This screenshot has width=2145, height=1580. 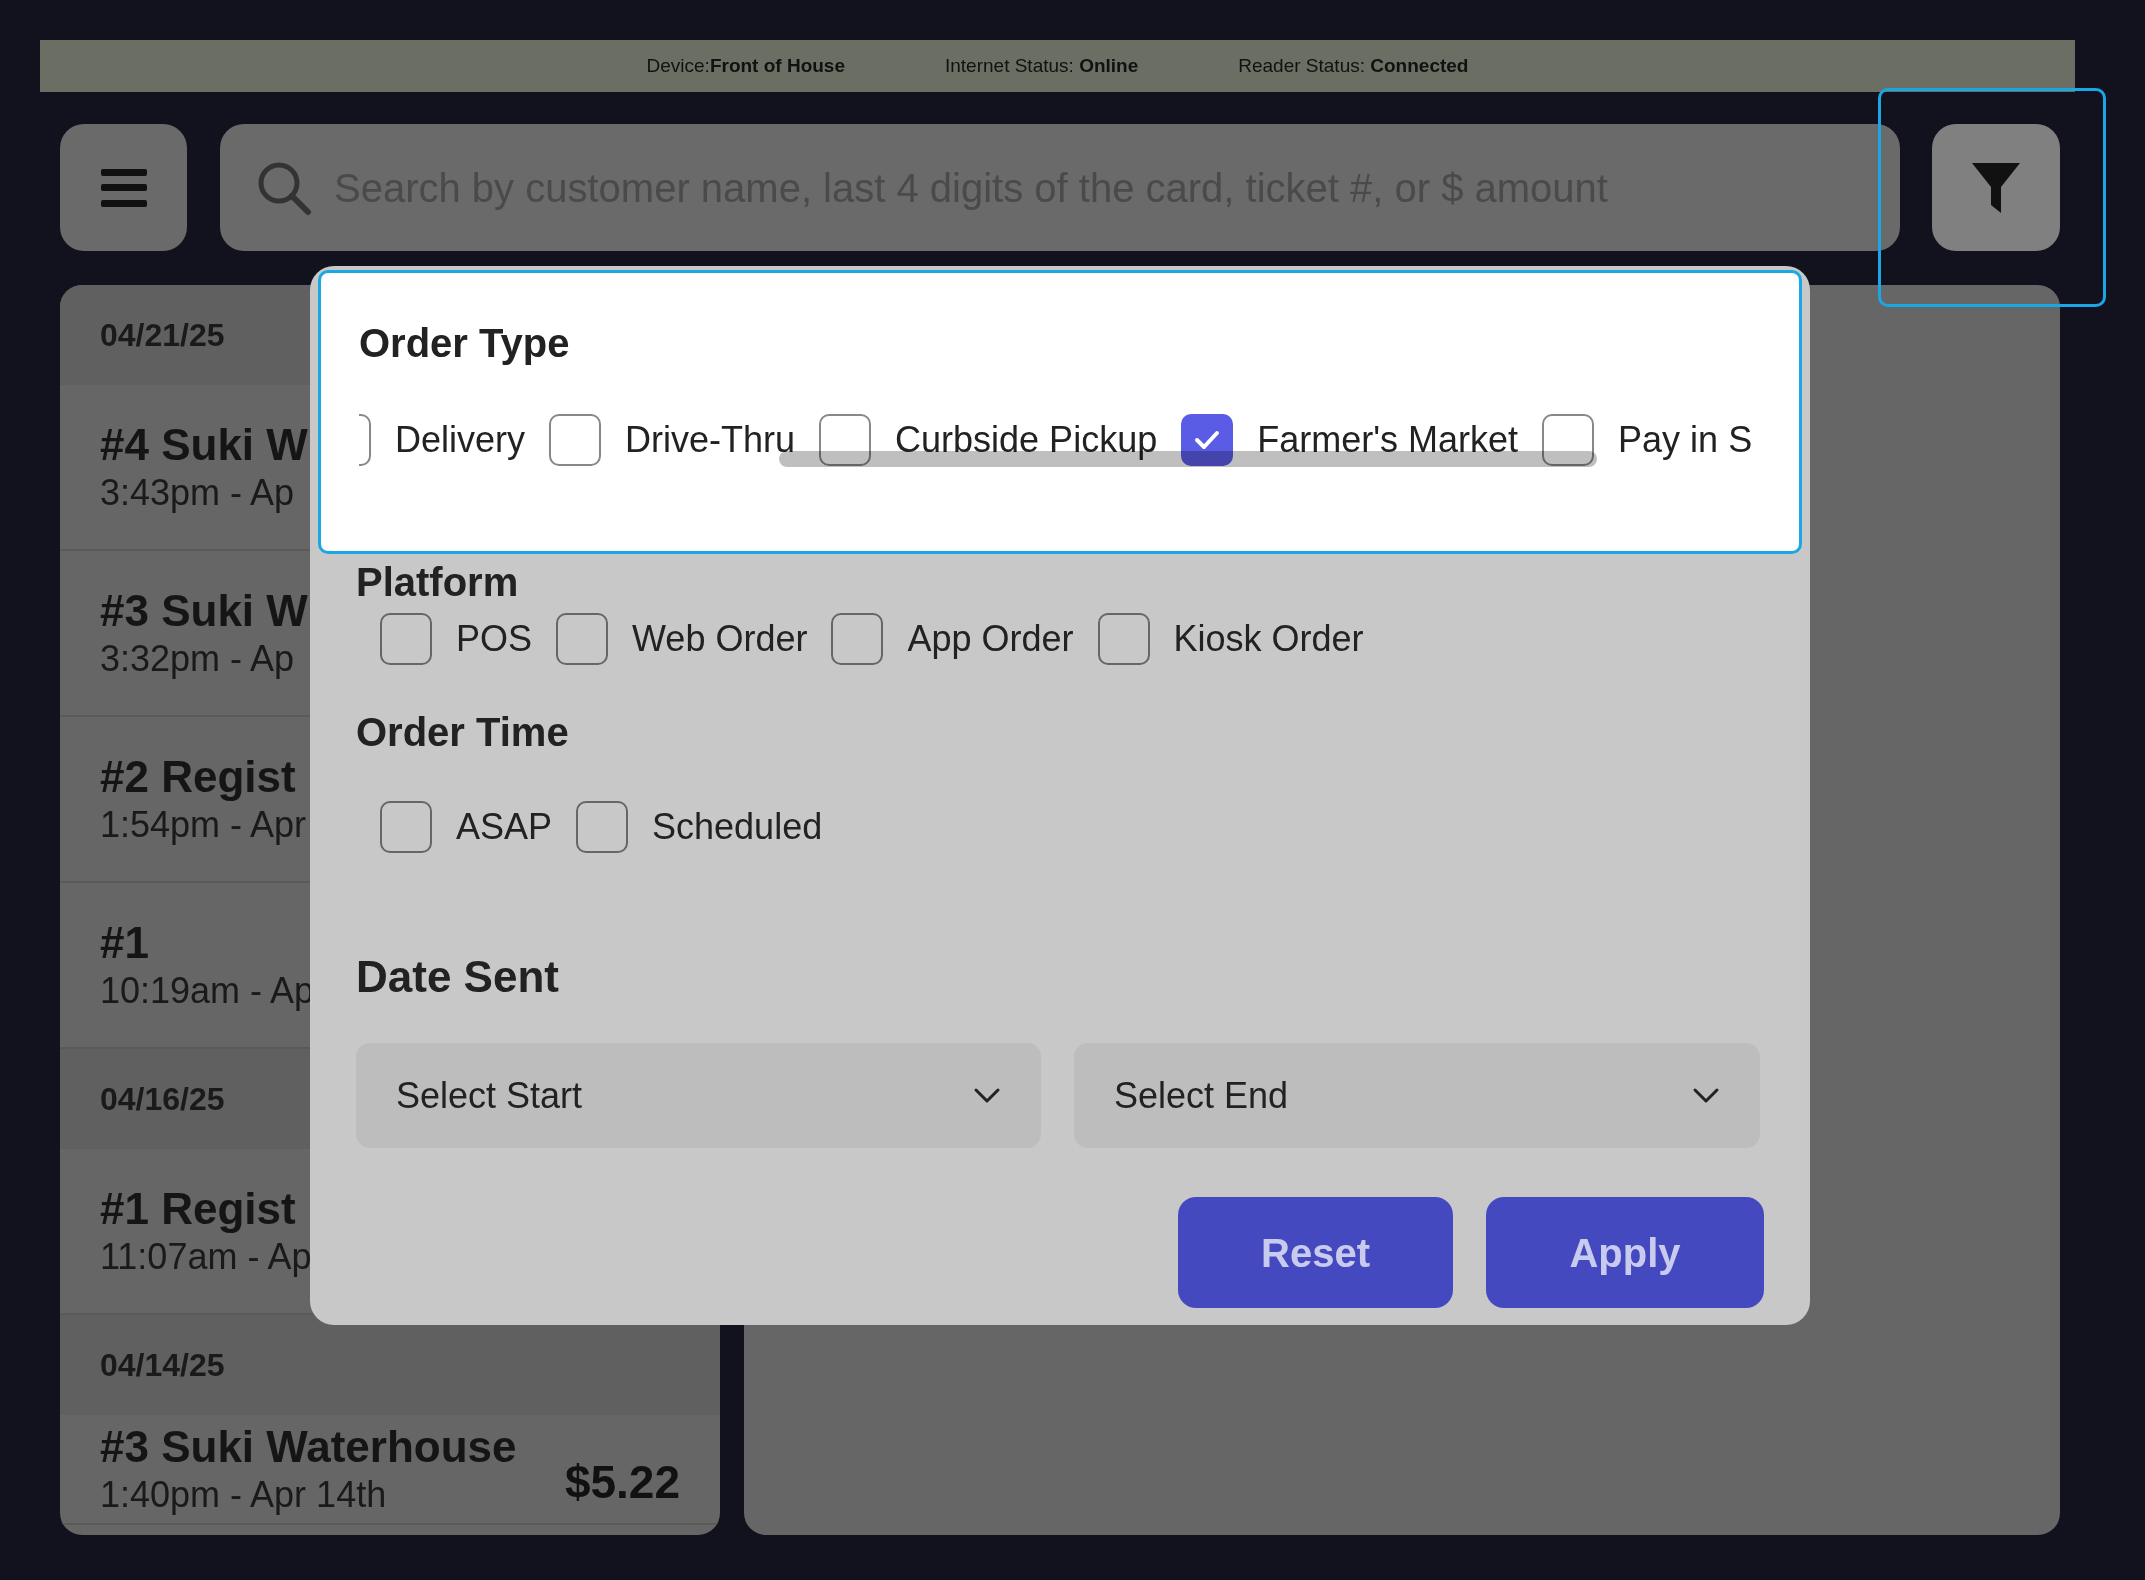 What do you see at coordinates (698, 1095) in the screenshot?
I see `start-date-select: Select Start` at bounding box center [698, 1095].